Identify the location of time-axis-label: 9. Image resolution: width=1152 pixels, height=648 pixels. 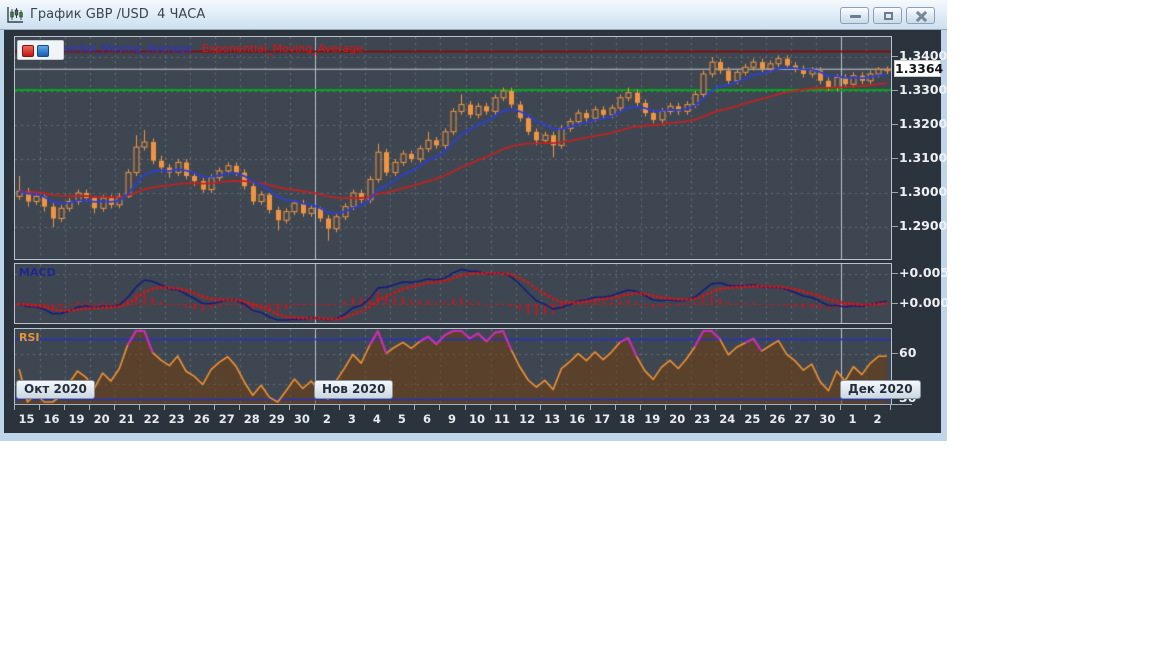
(451, 419).